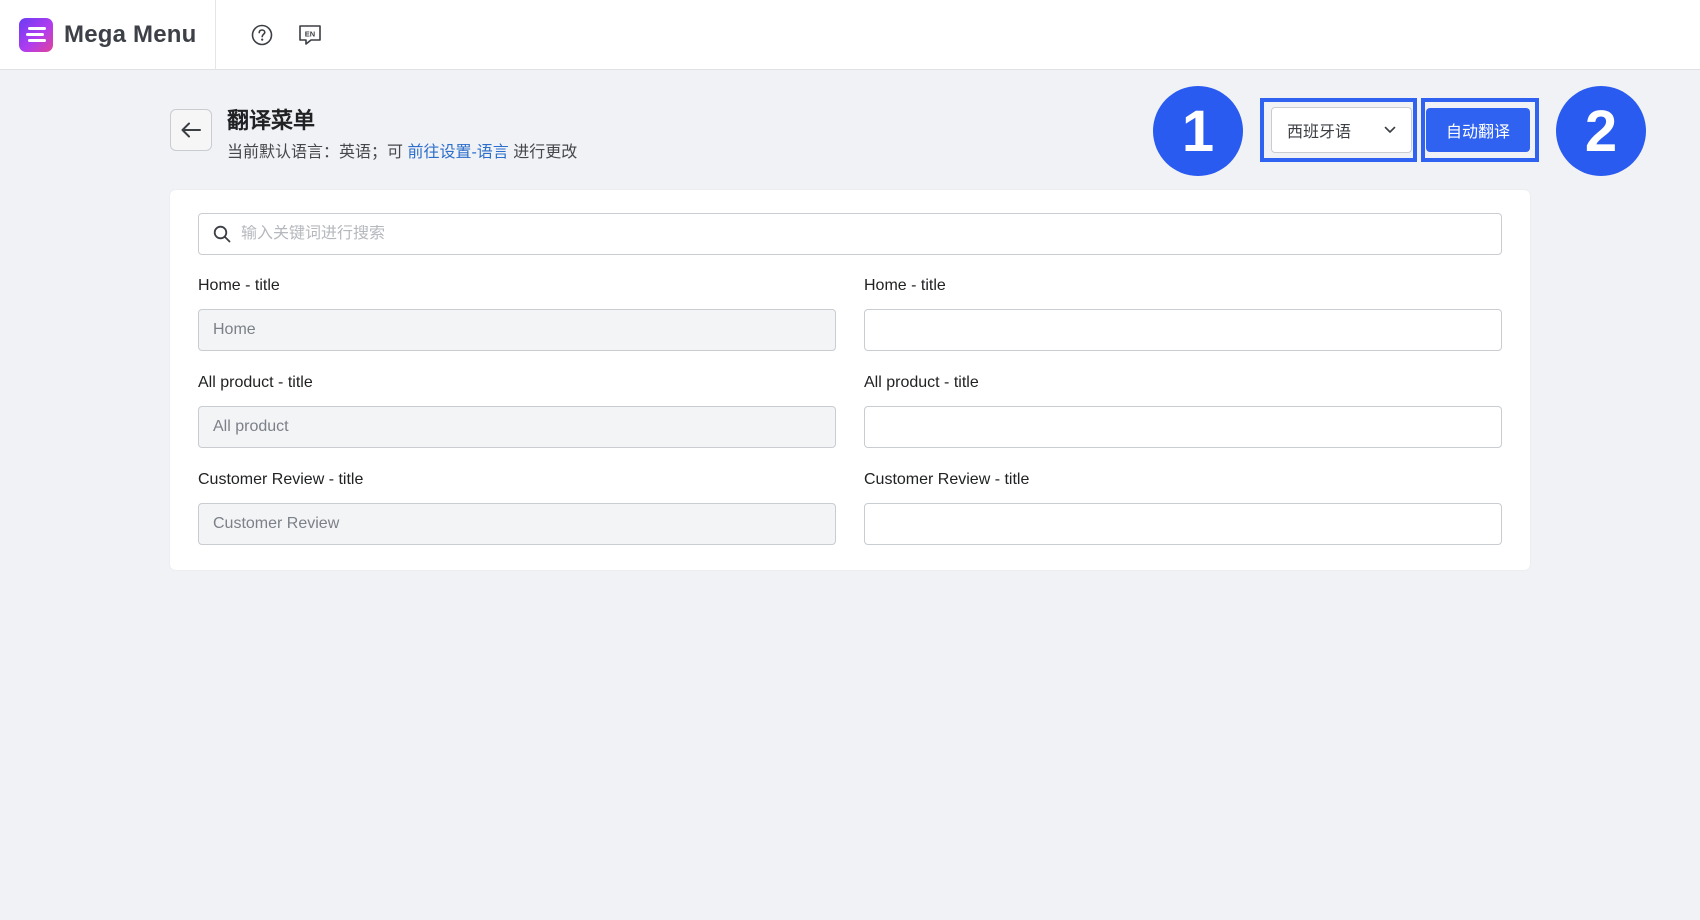 The height and width of the screenshot is (920, 1700). I want to click on subtitle-text: 当前默认语言：英语；可, so click(317, 152).